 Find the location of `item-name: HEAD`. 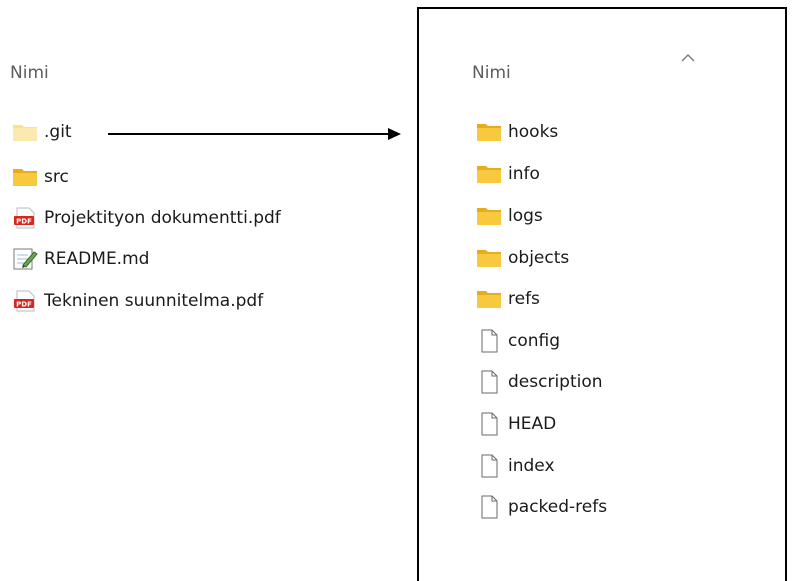

item-name: HEAD is located at coordinates (532, 424).